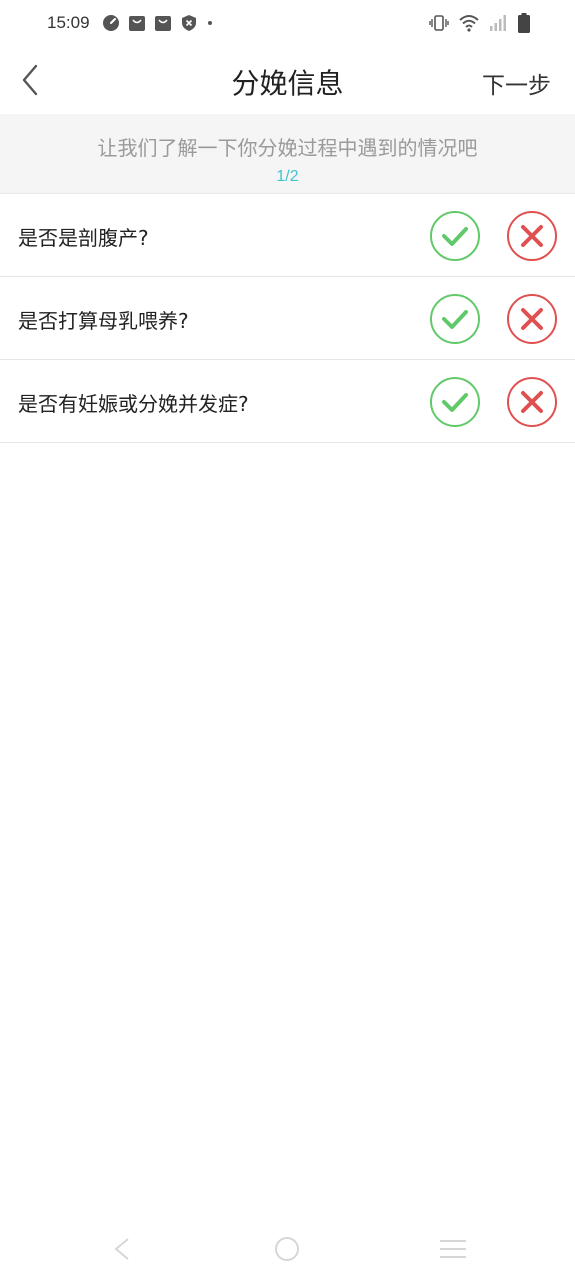 The width and height of the screenshot is (575, 1280). Describe the element at coordinates (498, 23) in the screenshot. I see `cell-signal-icon` at that location.